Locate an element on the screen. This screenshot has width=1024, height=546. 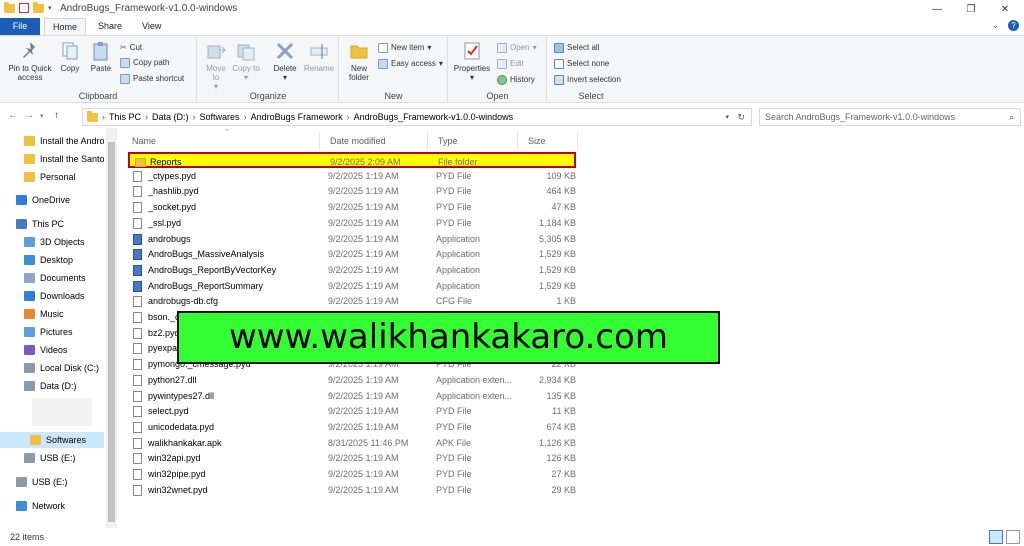
paste-shortcut-button: Paste shortcut is located at coordinates (152, 79).